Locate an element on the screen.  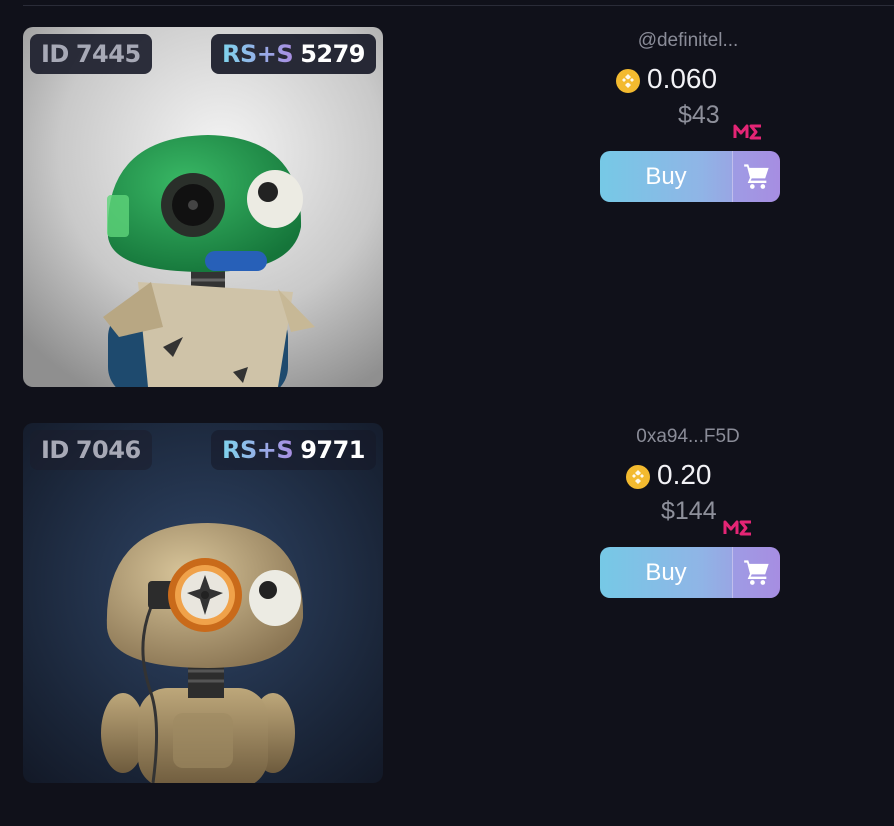
price-row: 0.060 is located at coordinates (688, 101).